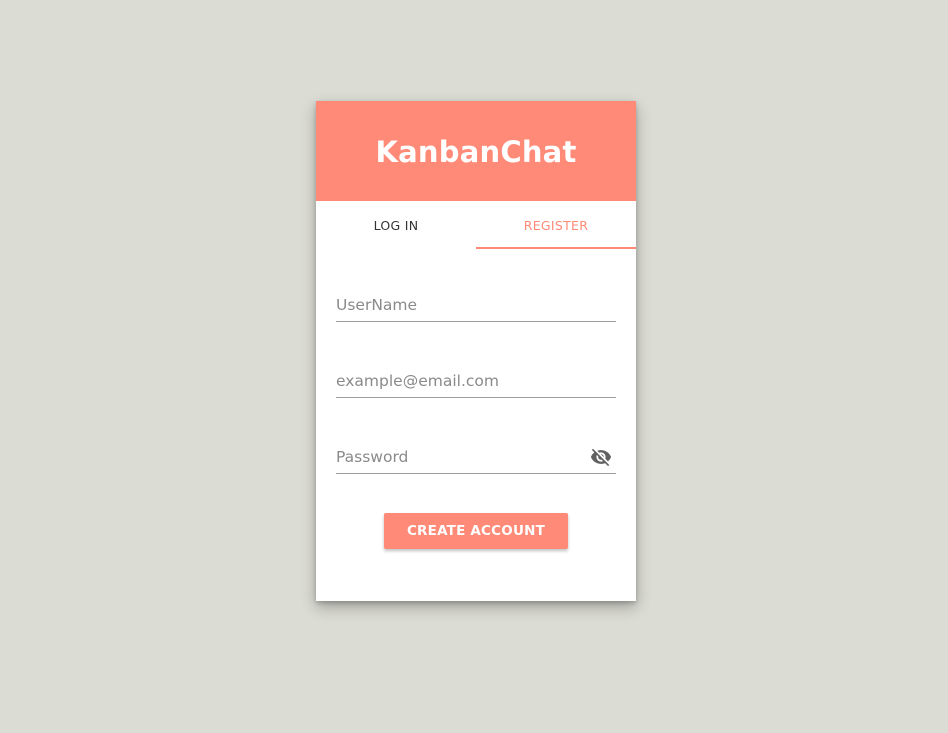  I want to click on card-header: KanbanChat, so click(476, 151).